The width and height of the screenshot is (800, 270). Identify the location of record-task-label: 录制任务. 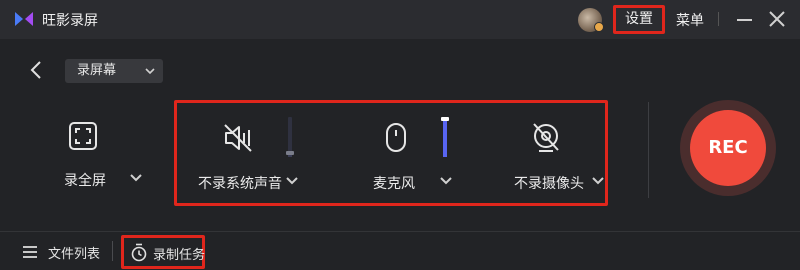
(179, 255).